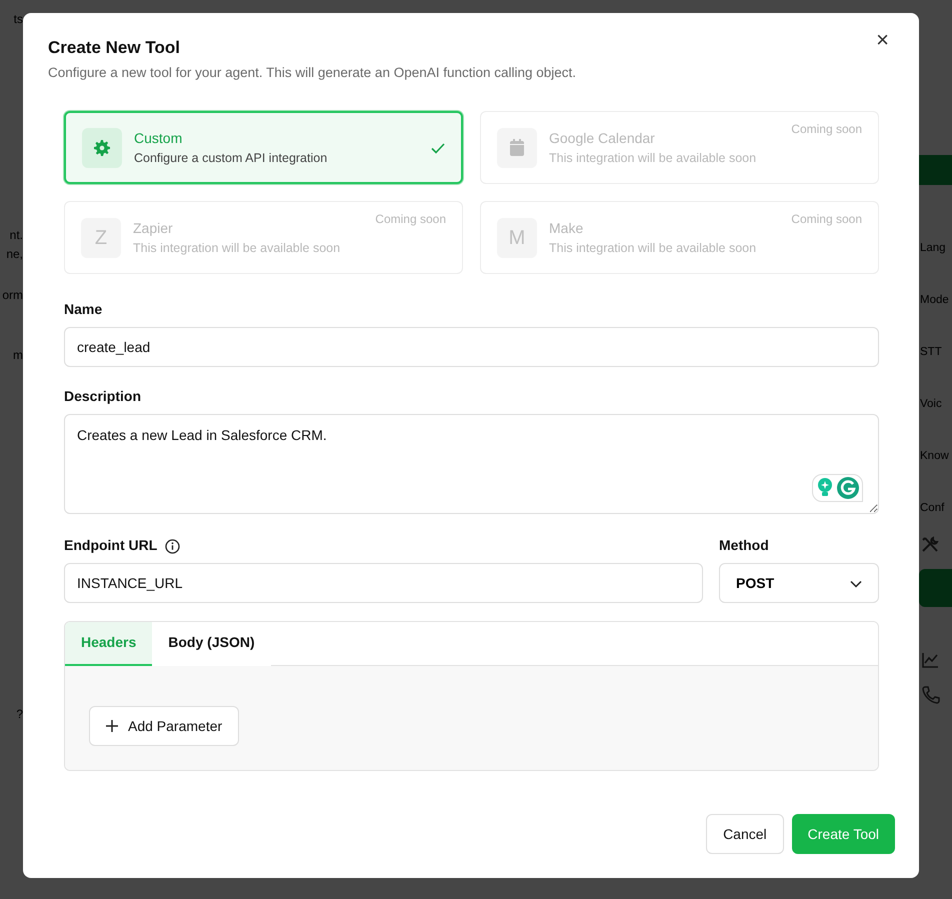 Image resolution: width=952 pixels, height=899 pixels. I want to click on integration-description: Configure a custom API integration, so click(231, 158).